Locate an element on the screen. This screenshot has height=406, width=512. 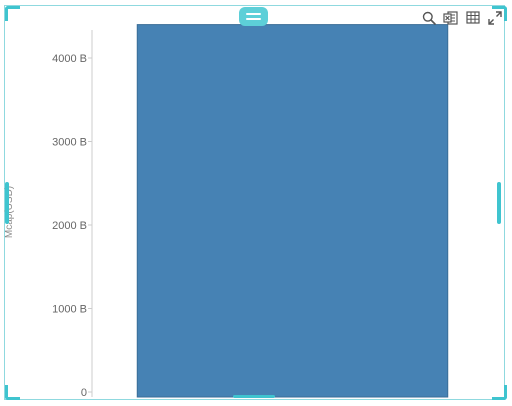
y-tick-label: 2000 B is located at coordinates (69, 226).